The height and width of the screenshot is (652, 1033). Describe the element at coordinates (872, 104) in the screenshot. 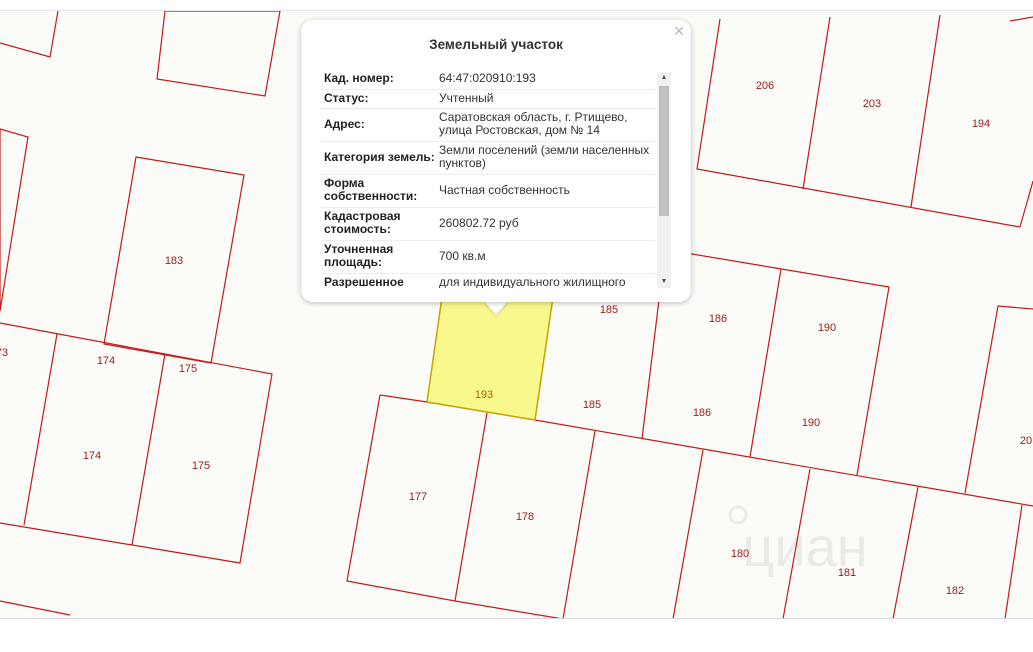

I see `parcel-label: 203` at that location.